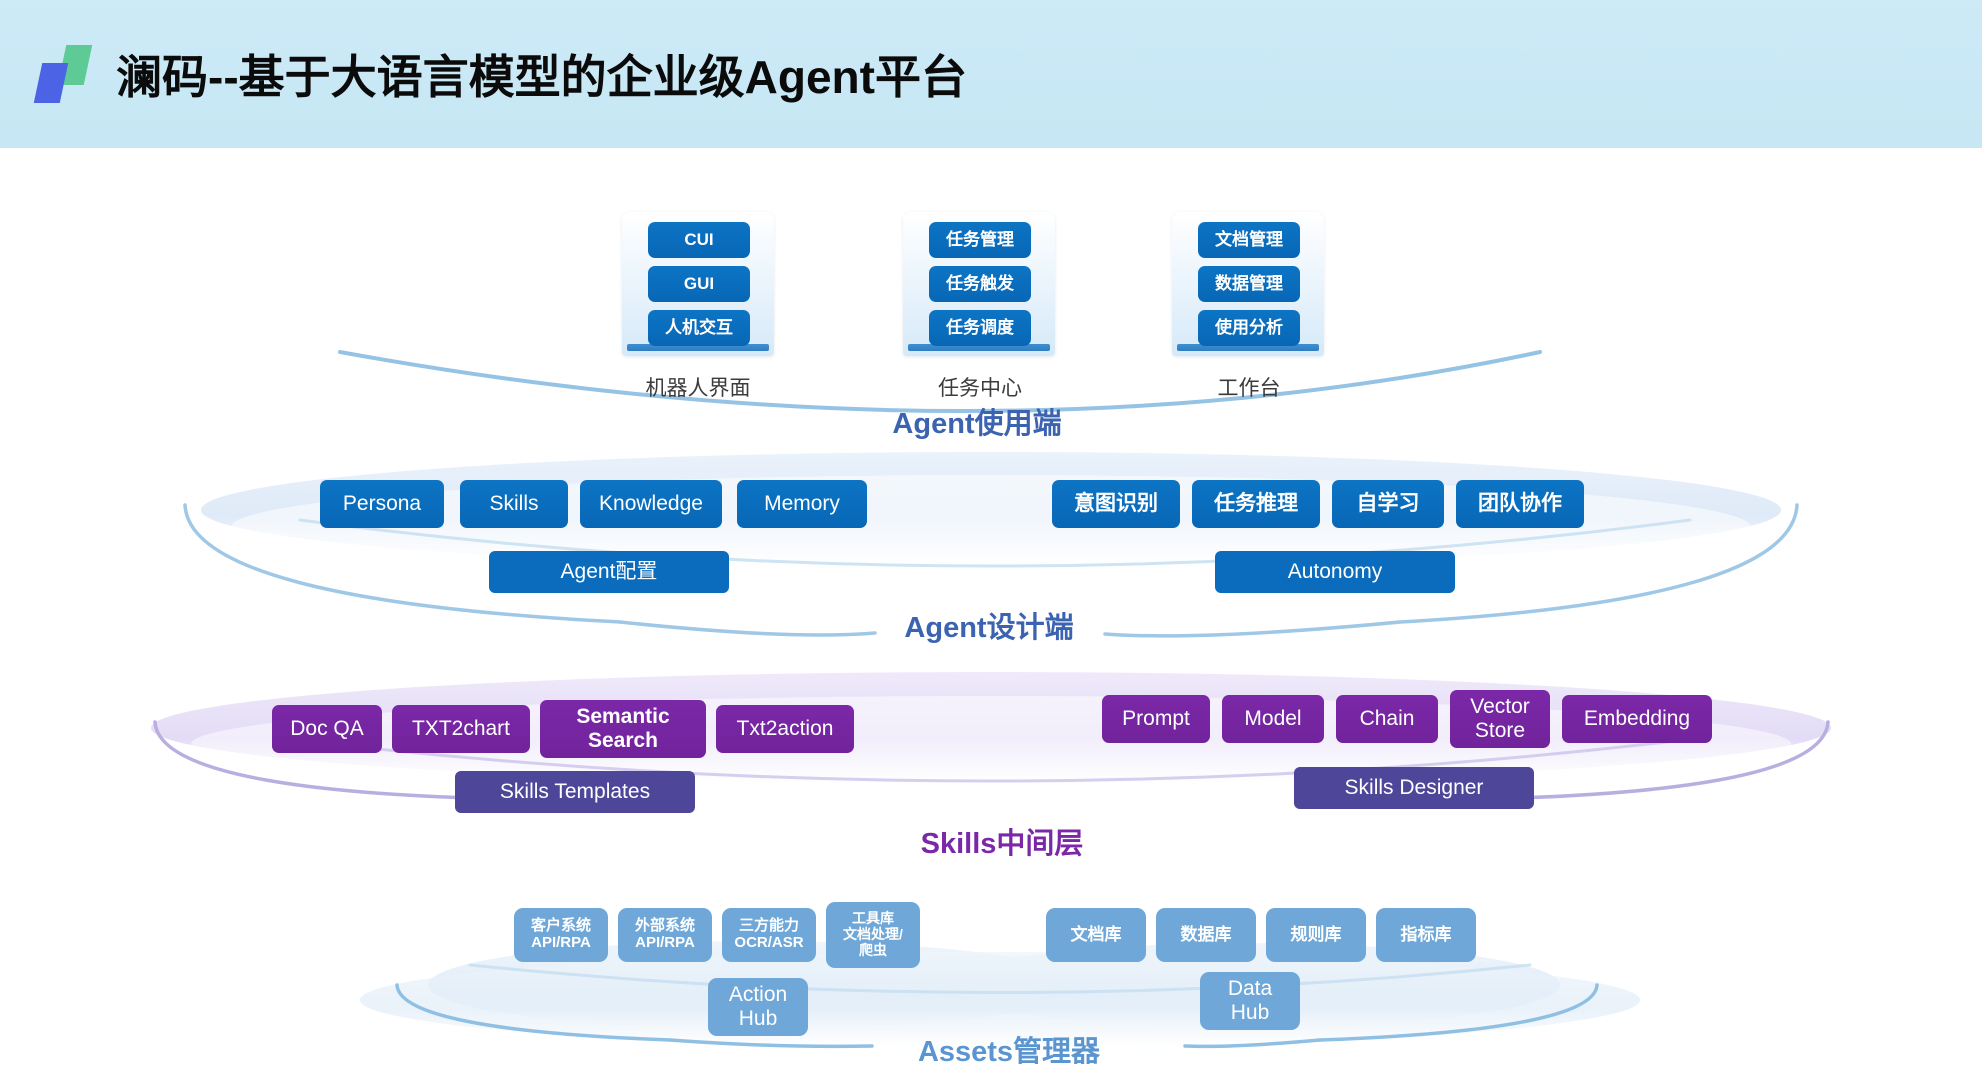  What do you see at coordinates (1156, 719) in the screenshot?
I see `box-prompt: Prompt` at bounding box center [1156, 719].